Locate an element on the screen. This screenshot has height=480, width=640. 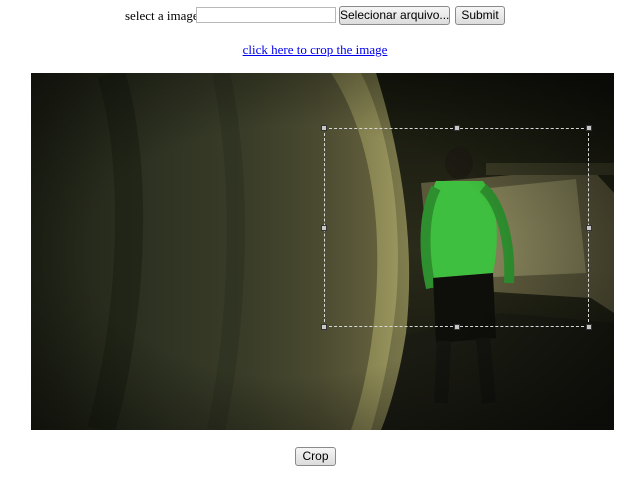
crop-handle-top-left is located at coordinates (324, 128).